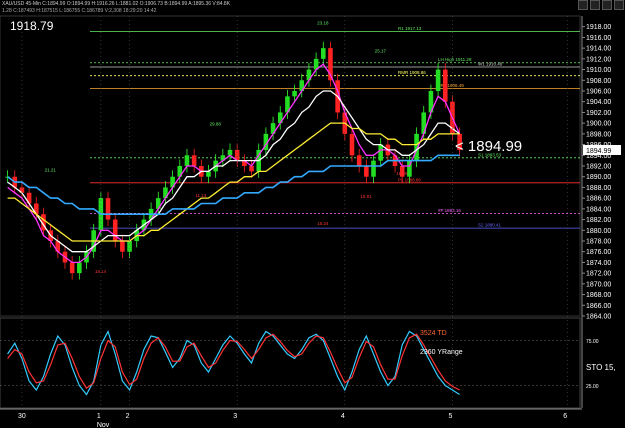  What do you see at coordinates (449, 210) in the screenshot?
I see `level-label: #P 1883.16` at bounding box center [449, 210].